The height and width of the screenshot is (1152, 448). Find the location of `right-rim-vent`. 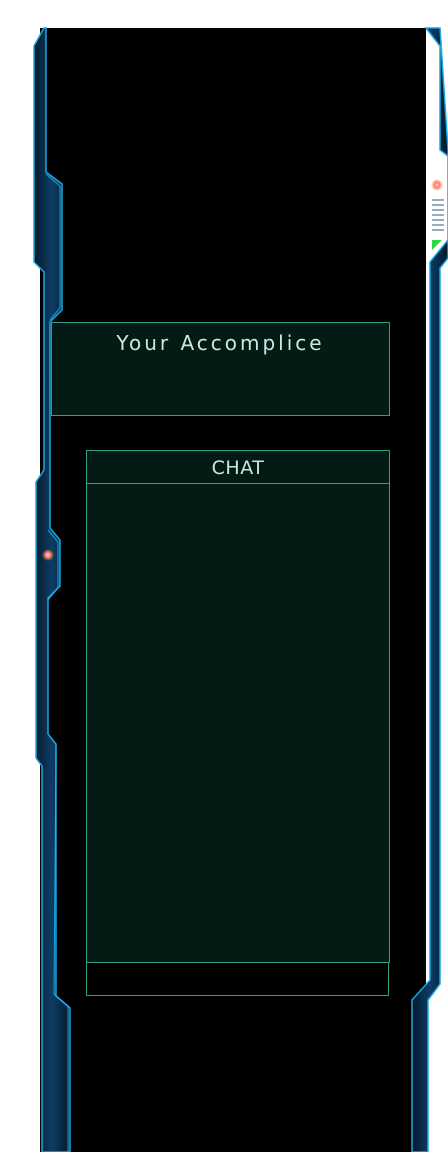

right-rim-vent is located at coordinates (438, 215).